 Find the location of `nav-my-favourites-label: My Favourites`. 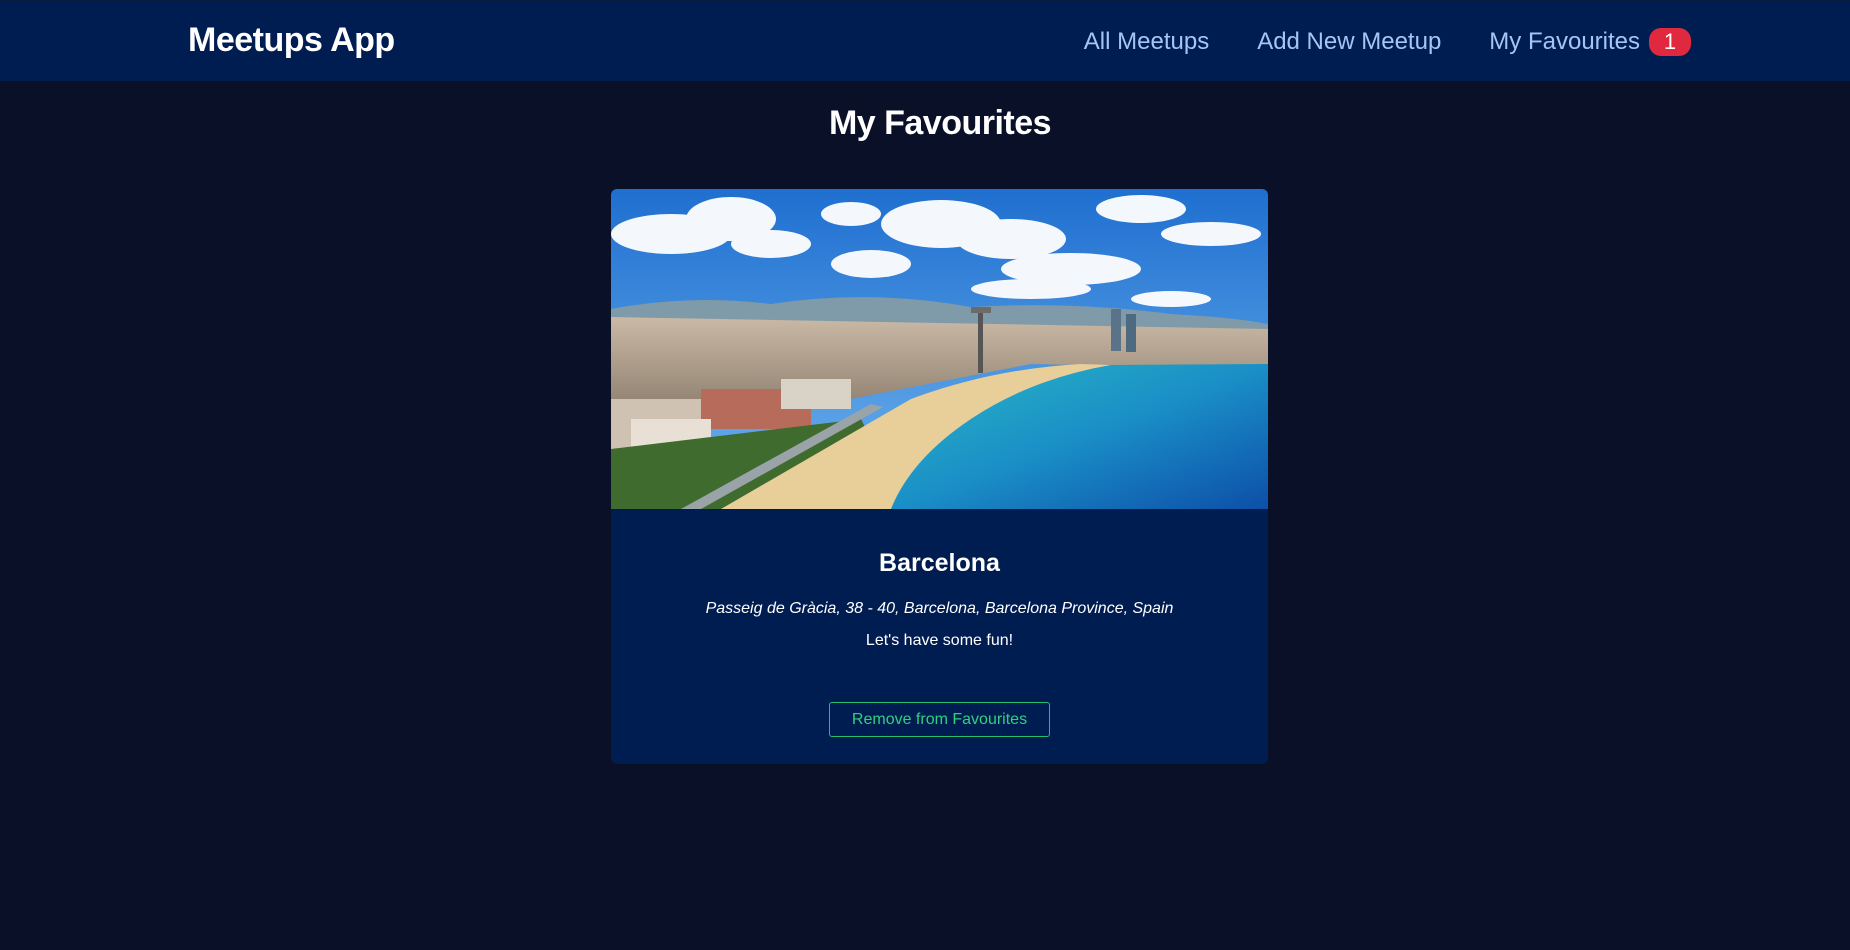

nav-my-favourites-label: My Favourites is located at coordinates (1564, 41).